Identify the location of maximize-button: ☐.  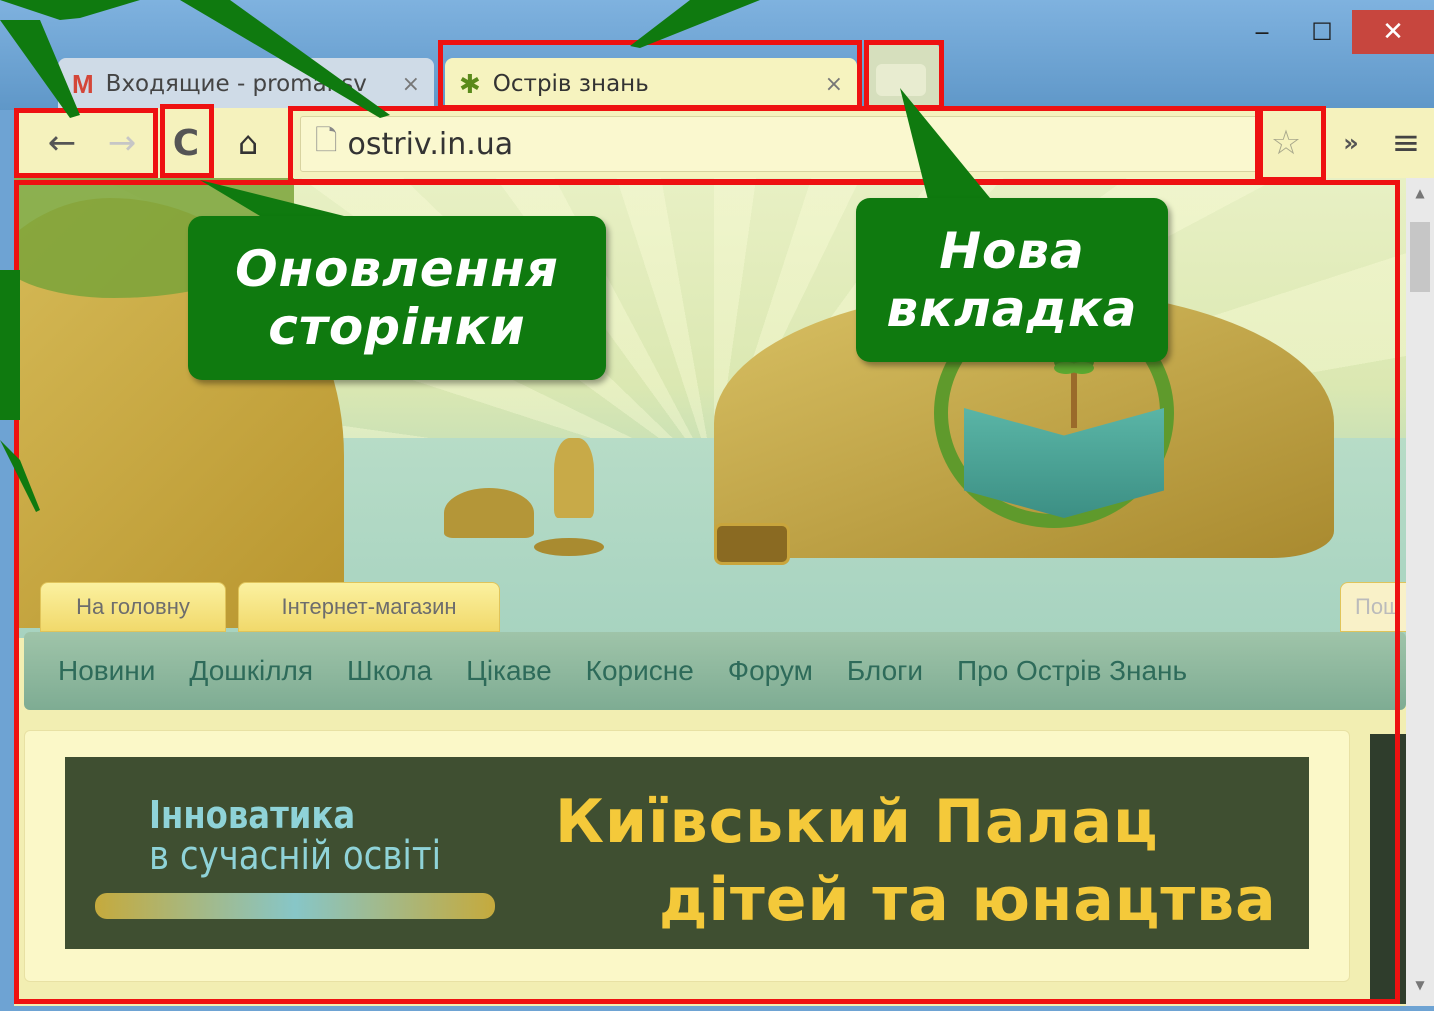
(1322, 32).